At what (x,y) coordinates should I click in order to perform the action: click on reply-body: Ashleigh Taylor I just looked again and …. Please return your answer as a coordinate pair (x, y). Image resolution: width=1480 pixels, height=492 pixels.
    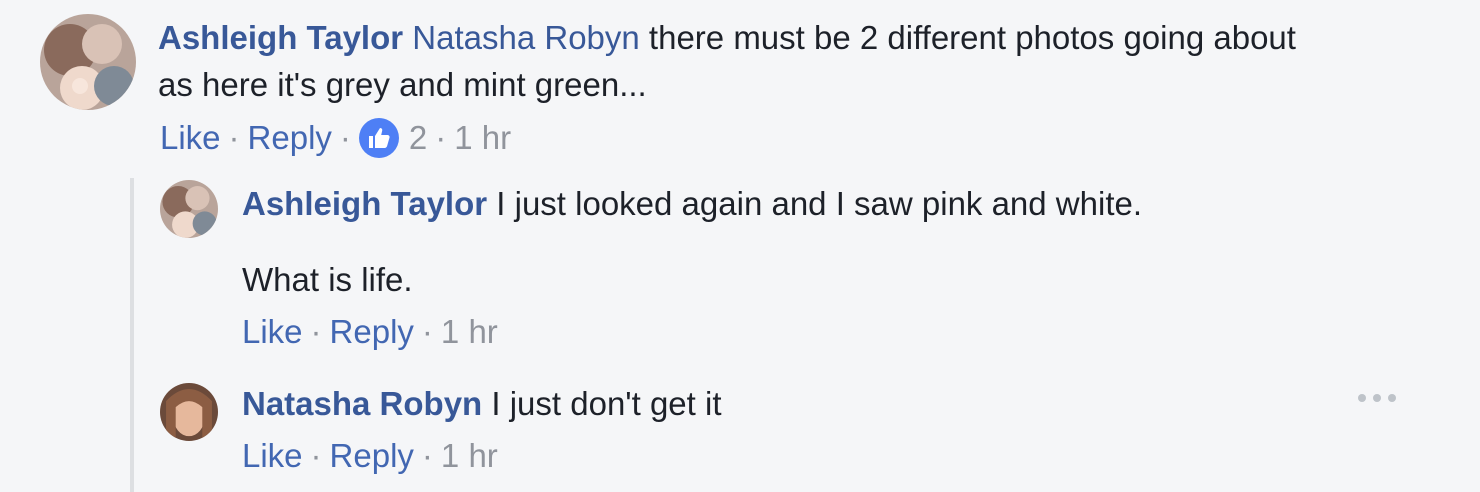
    Looking at the image, I should click on (692, 203).